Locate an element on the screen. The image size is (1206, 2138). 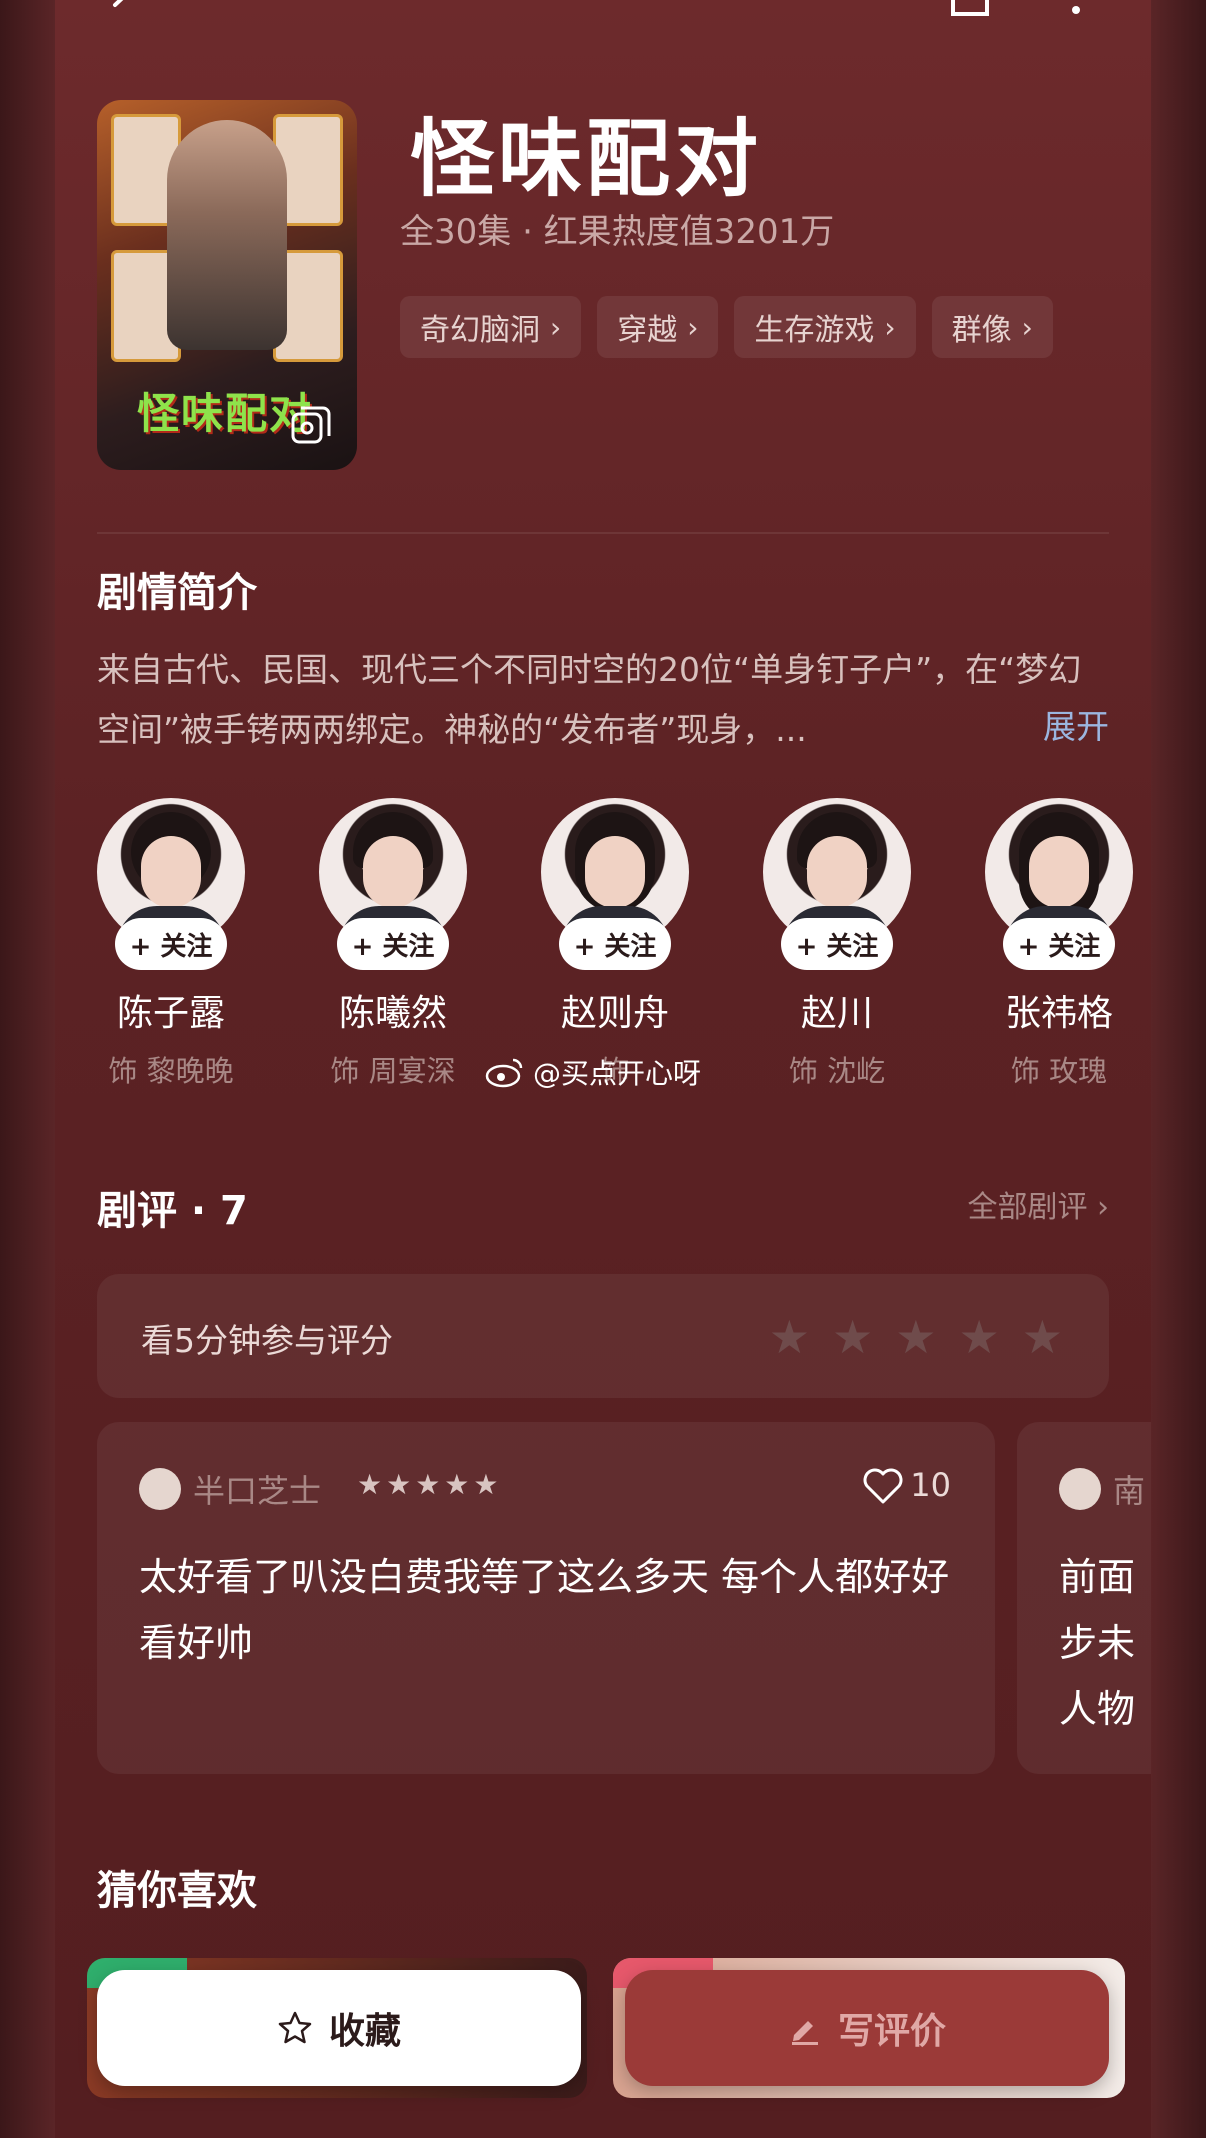
review-card: 南 前面步未人物 is located at coordinates (1084, 1598).